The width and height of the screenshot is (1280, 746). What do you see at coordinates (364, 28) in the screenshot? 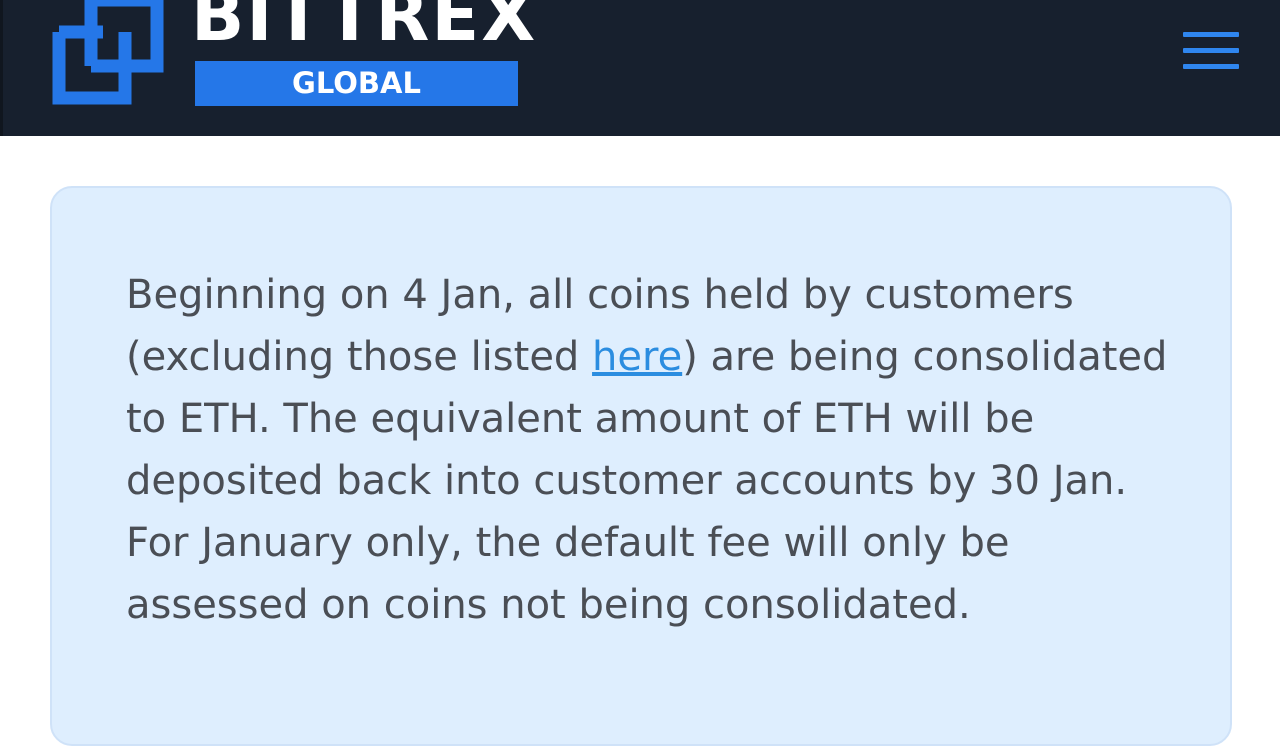
I see `brand-wordmark: BITTREX` at bounding box center [364, 28].